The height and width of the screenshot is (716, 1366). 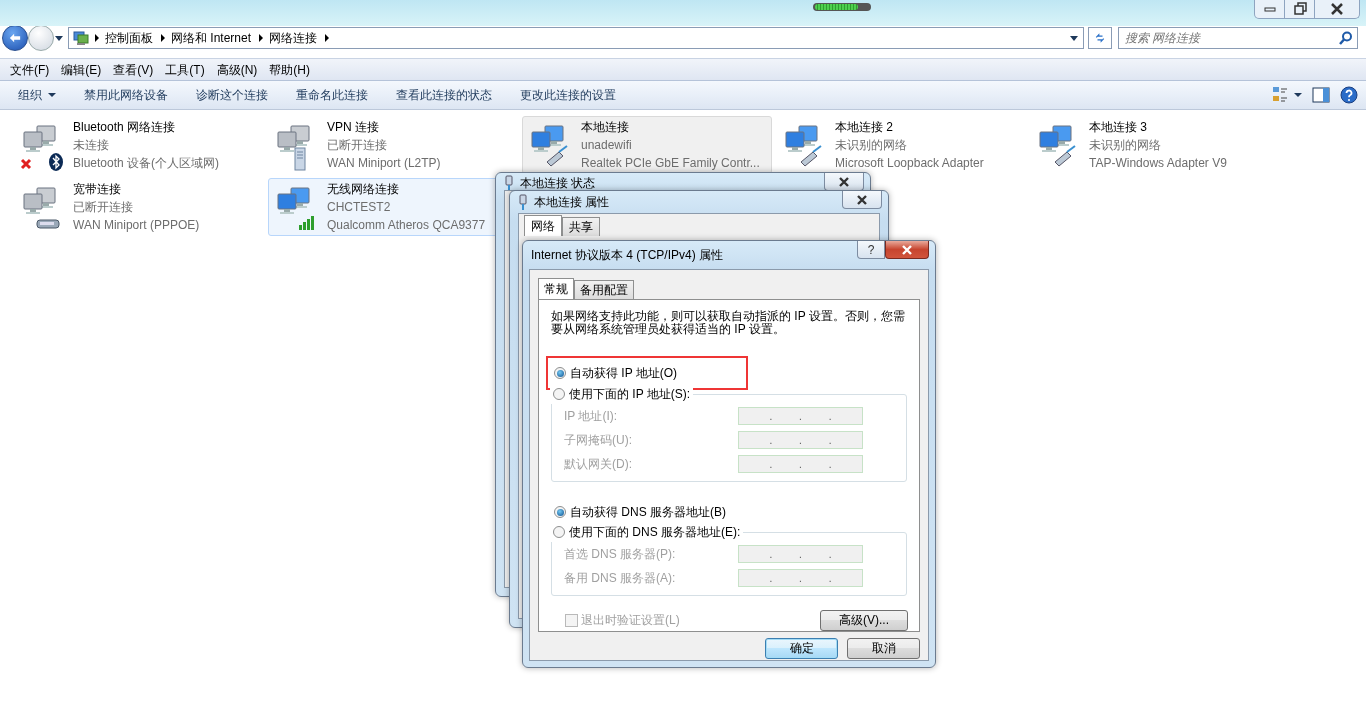 I want to click on connection-status: CHCTEST2, so click(x=359, y=207).